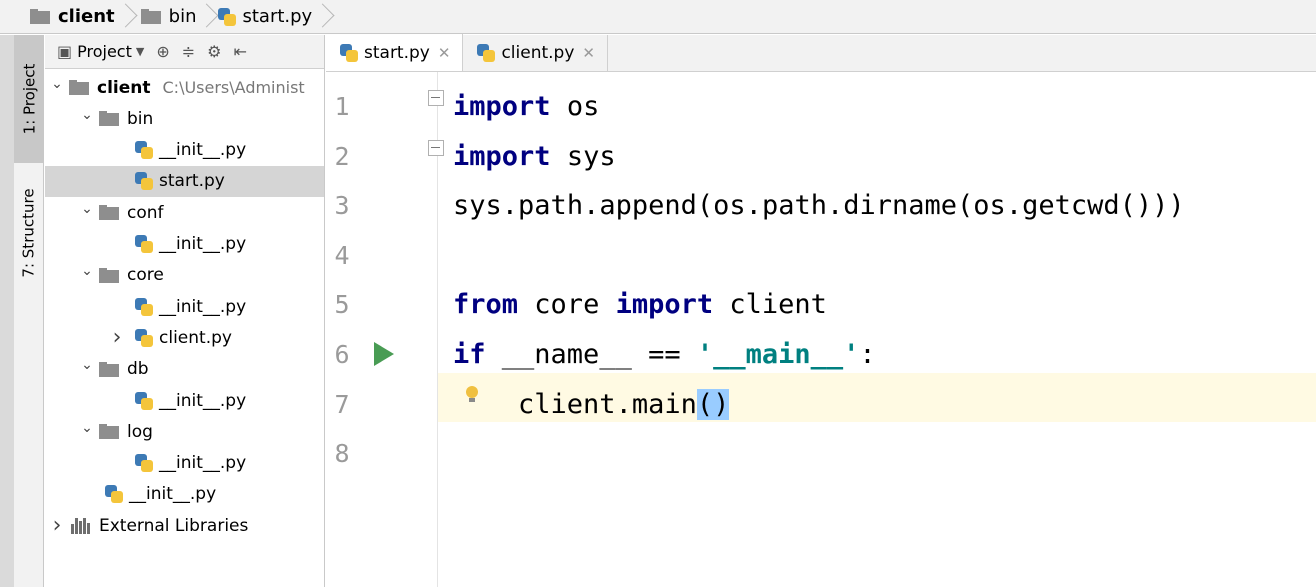 This screenshot has height=587, width=1316. What do you see at coordinates (1136, 206) in the screenshot?
I see `code-token: ()` at bounding box center [1136, 206].